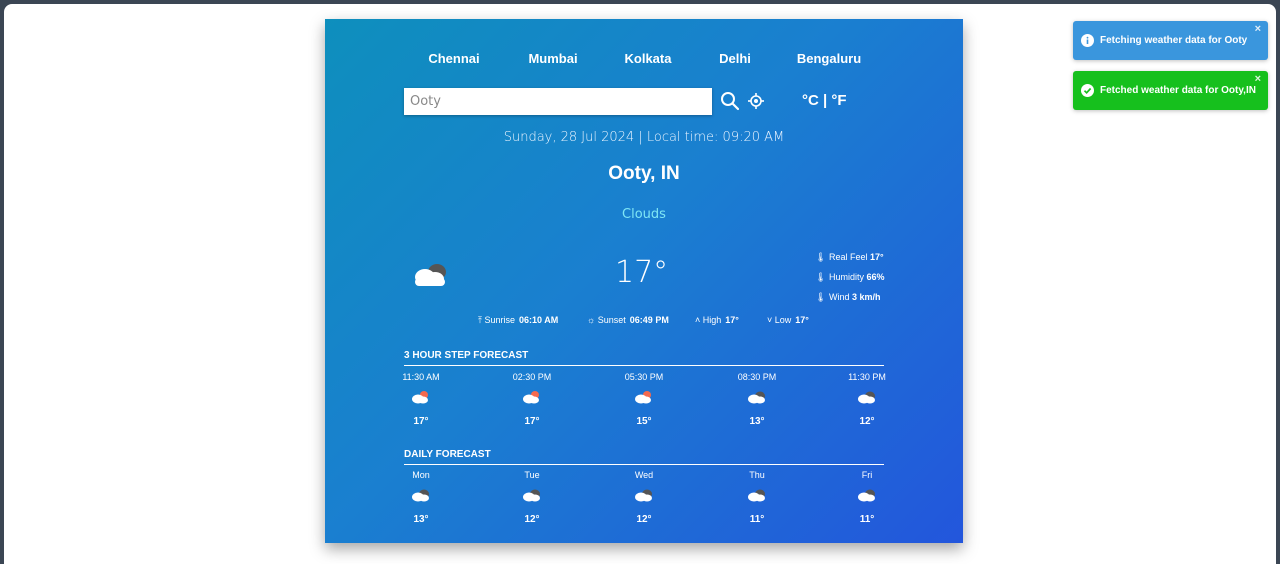 The width and height of the screenshot is (1280, 564). I want to click on droplet-icon: 🌡︎, so click(821, 277).